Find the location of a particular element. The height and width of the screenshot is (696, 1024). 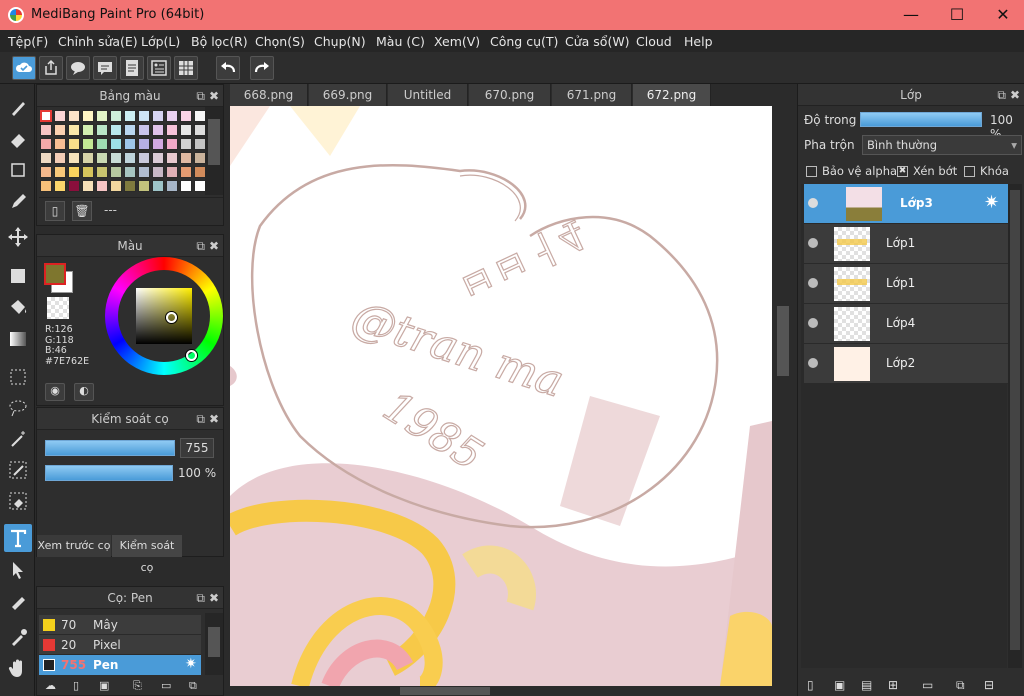

move-icon is located at coordinates (18, 237).